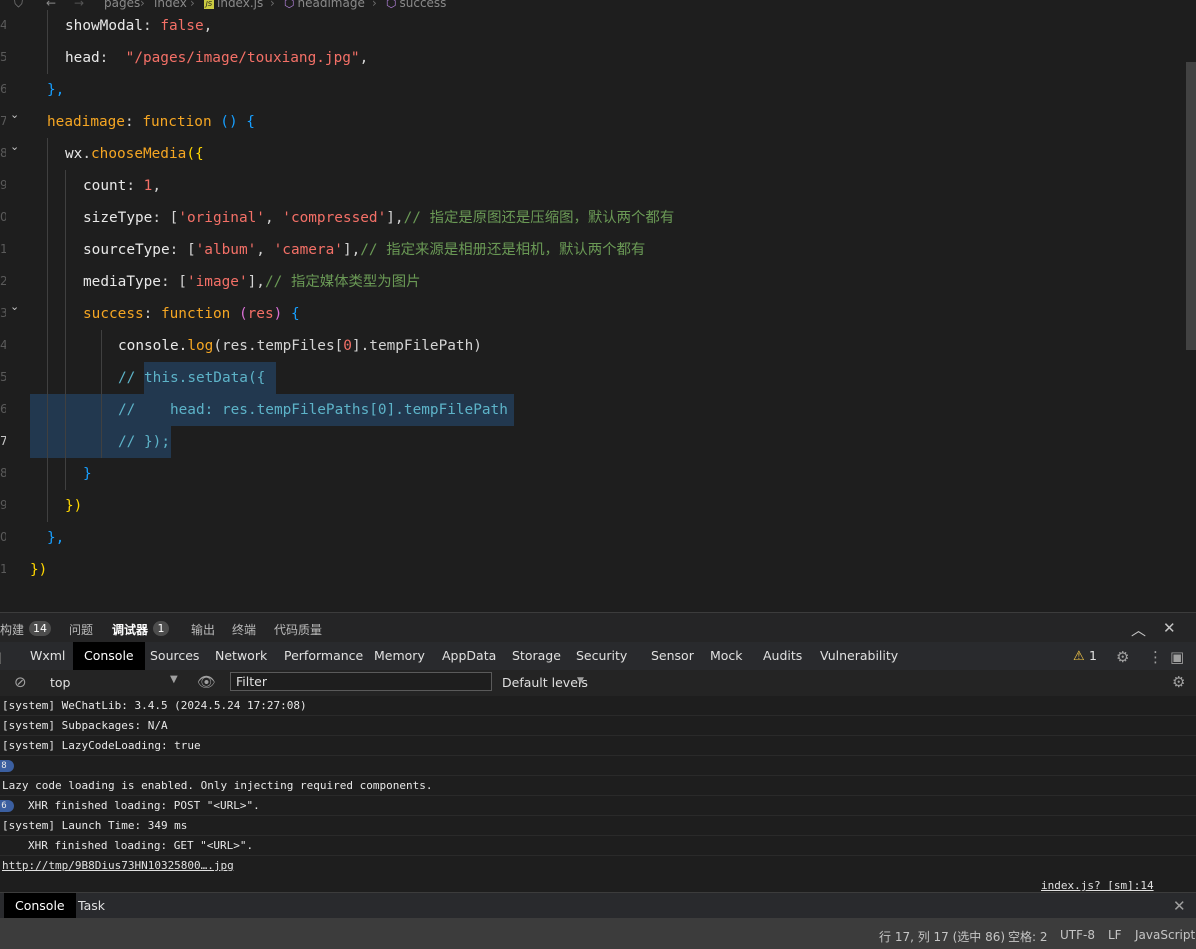 The height and width of the screenshot is (949, 1196). Describe the element at coordinates (598, 746) in the screenshot. I see `log-entry: [system] LazyCodeLoading: true` at that location.